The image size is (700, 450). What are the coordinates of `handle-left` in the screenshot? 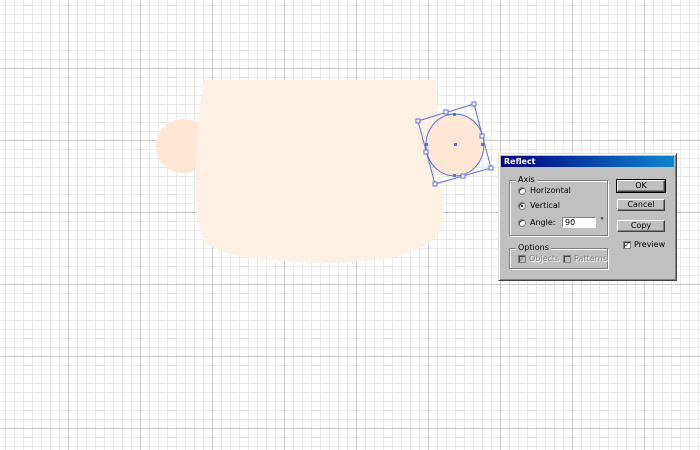 It's located at (426, 152).